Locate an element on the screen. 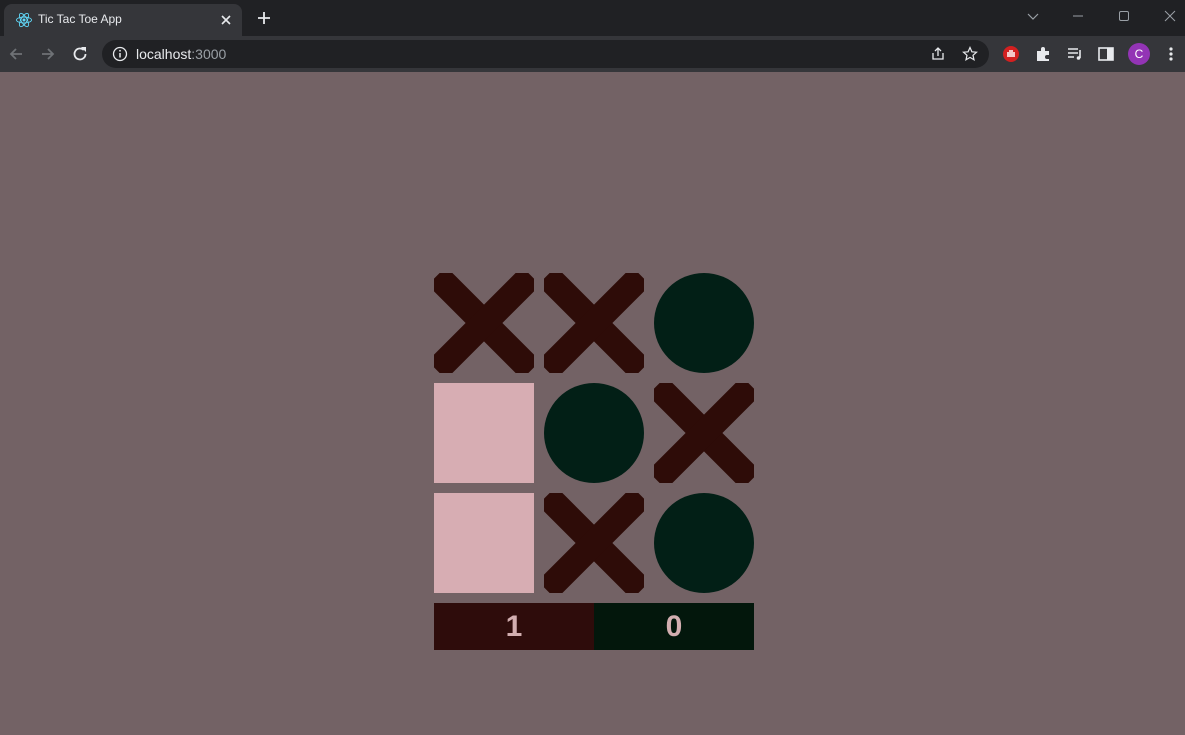  react-icon is located at coordinates (24, 20).